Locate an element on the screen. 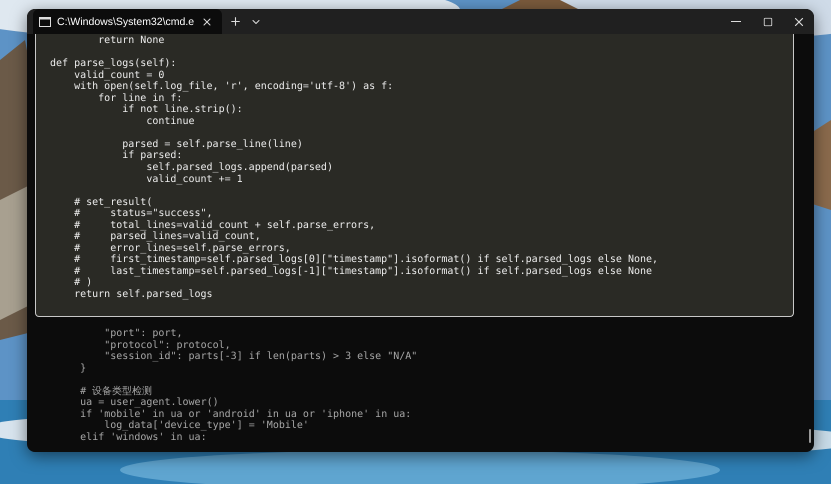 The image size is (831, 484). code-line: continue is located at coordinates (169, 122).